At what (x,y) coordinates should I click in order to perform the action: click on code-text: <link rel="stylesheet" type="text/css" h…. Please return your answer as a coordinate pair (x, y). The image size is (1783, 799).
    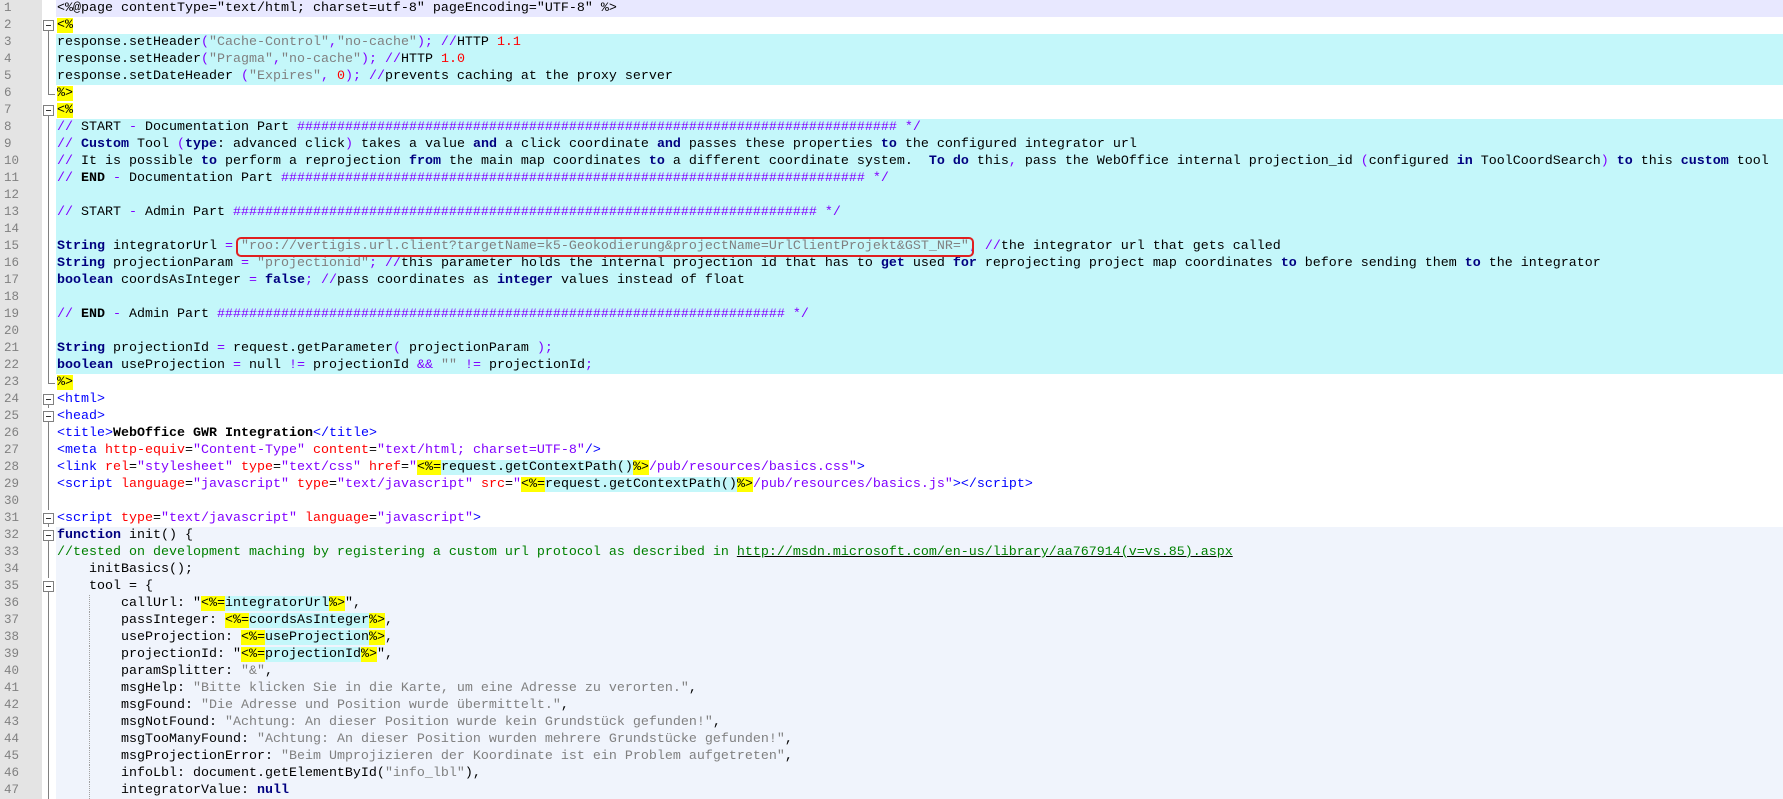
    Looking at the image, I should click on (919, 467).